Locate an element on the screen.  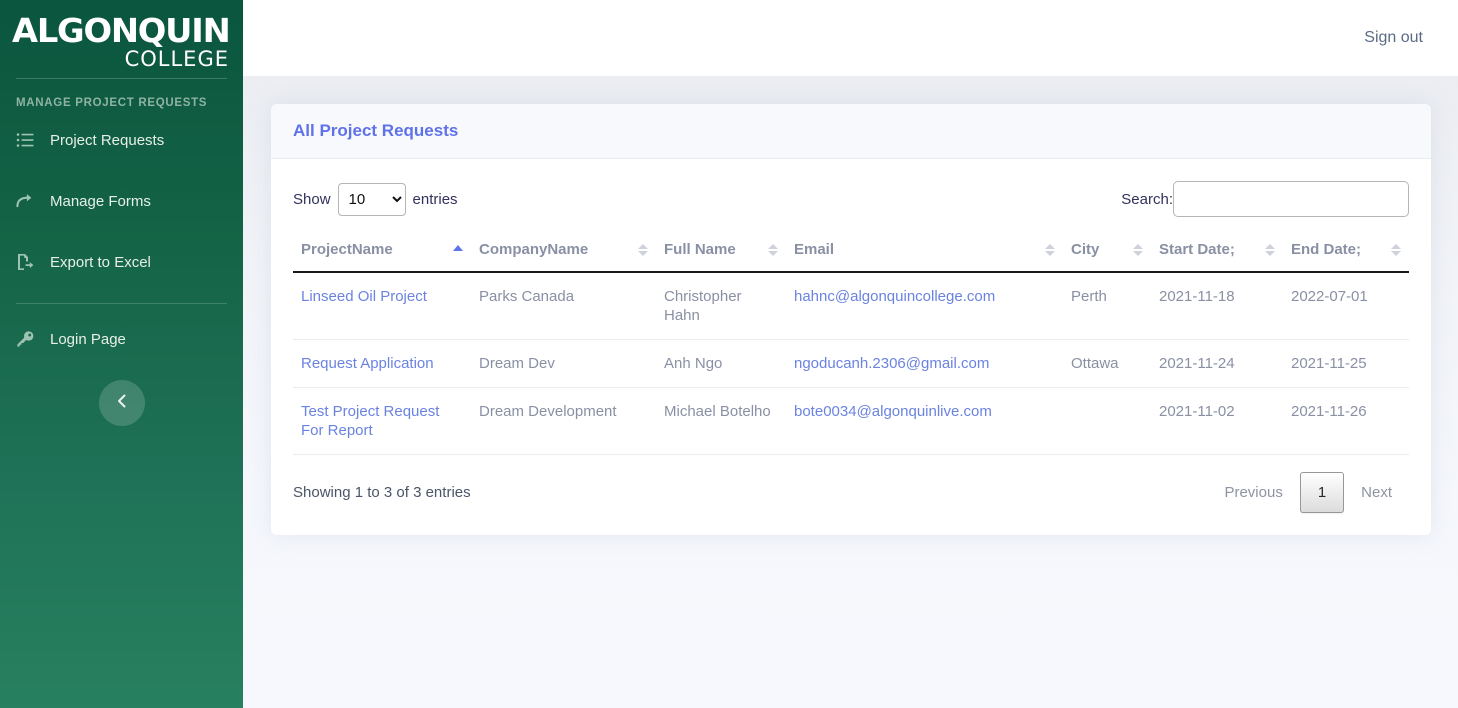
email-link: hahnc@algonquincollege.com is located at coordinates (894, 296).